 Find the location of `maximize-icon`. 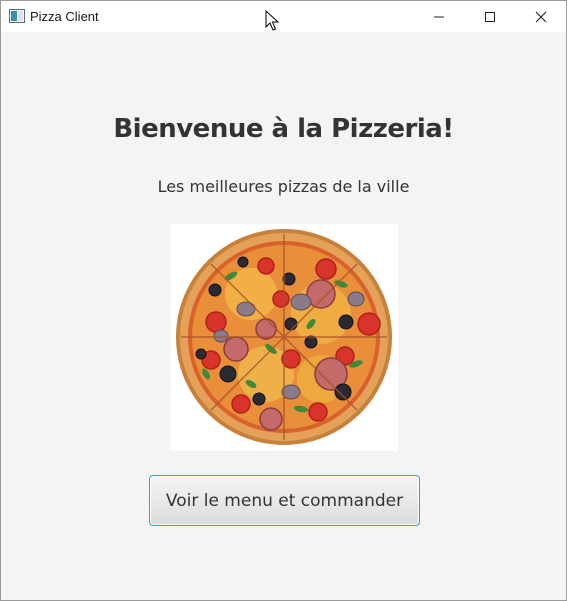

maximize-icon is located at coordinates (490, 16).